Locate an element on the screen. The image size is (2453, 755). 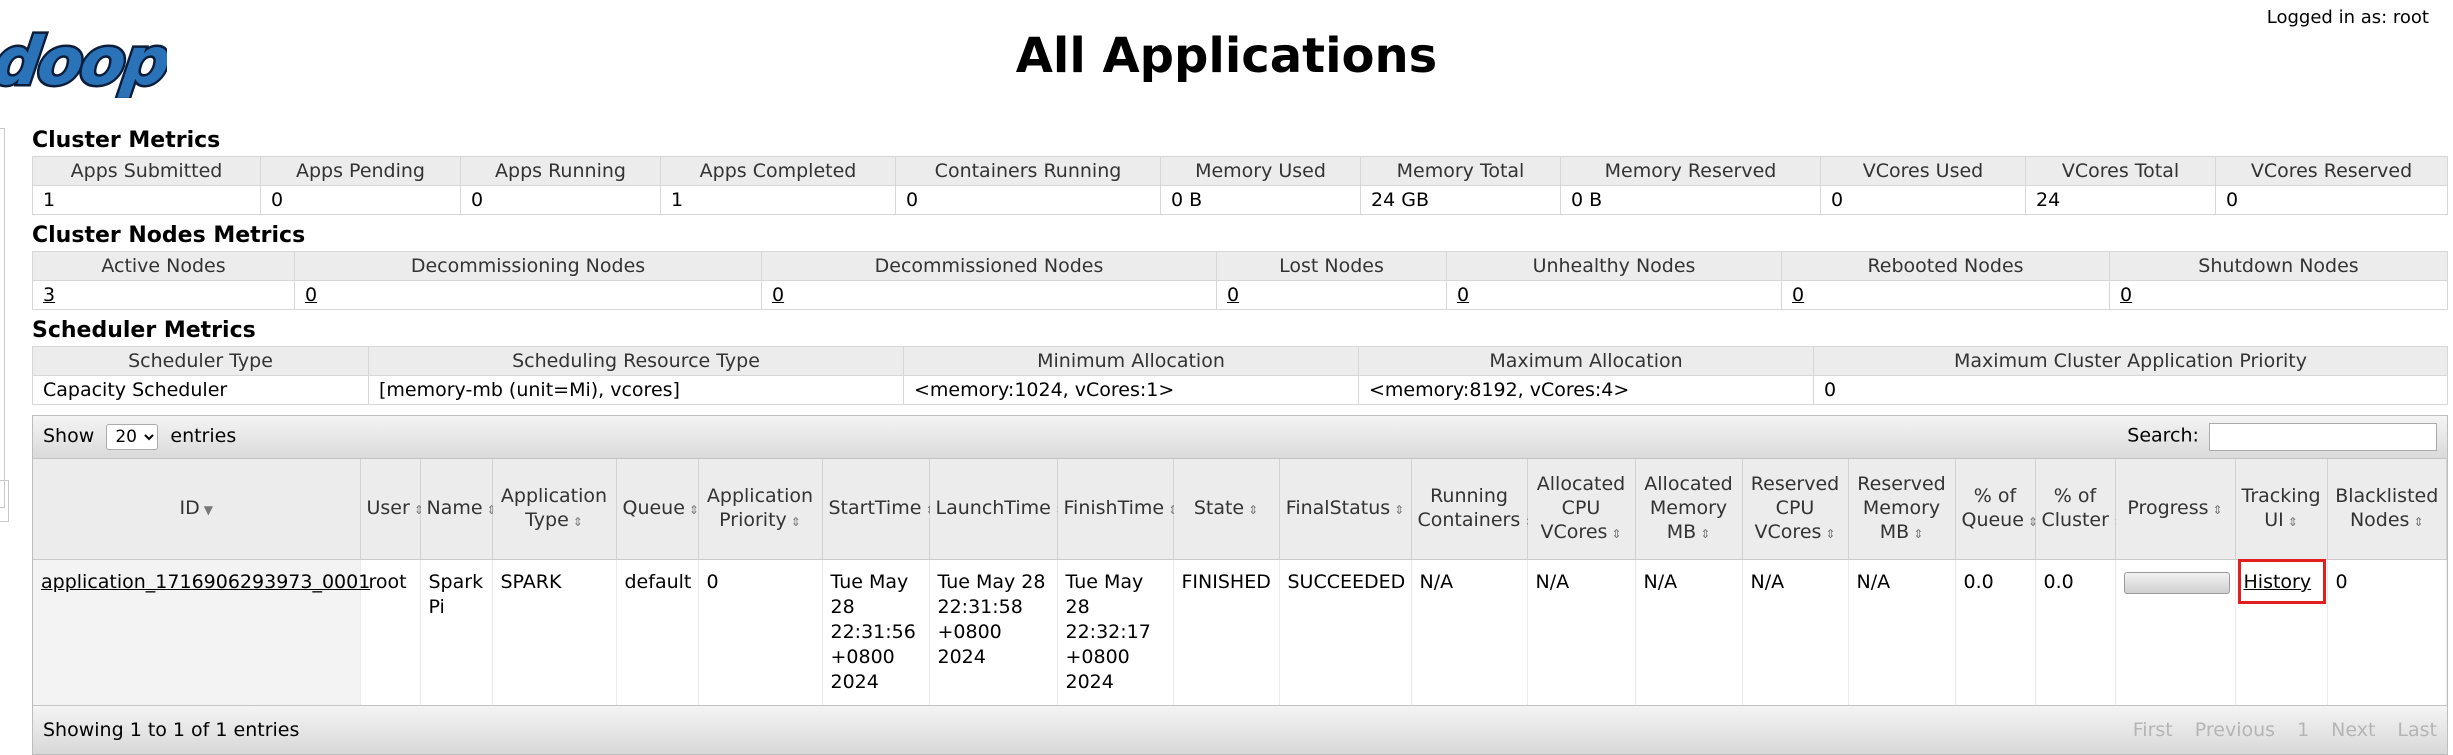
header-vcores-reserved: VCores Reserved is located at coordinates (2331, 171).